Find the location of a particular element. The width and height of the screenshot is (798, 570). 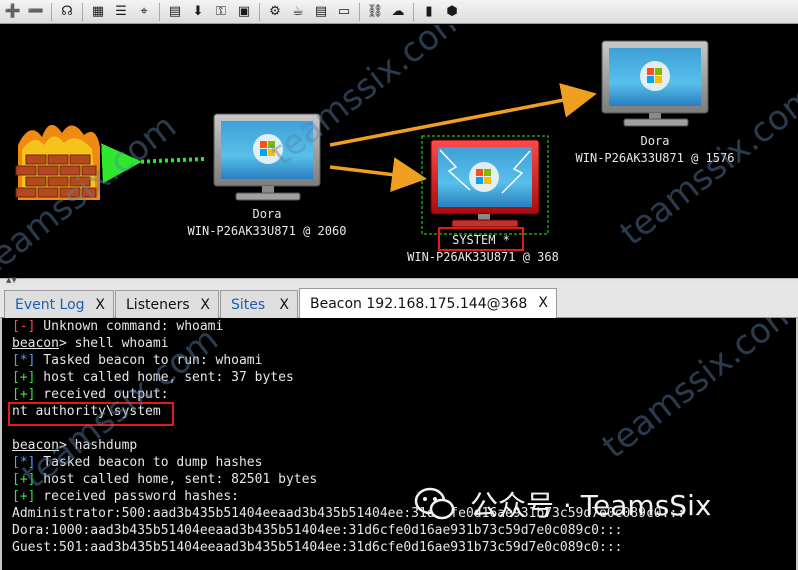

gear-icon: ⚙ is located at coordinates (275, 12).